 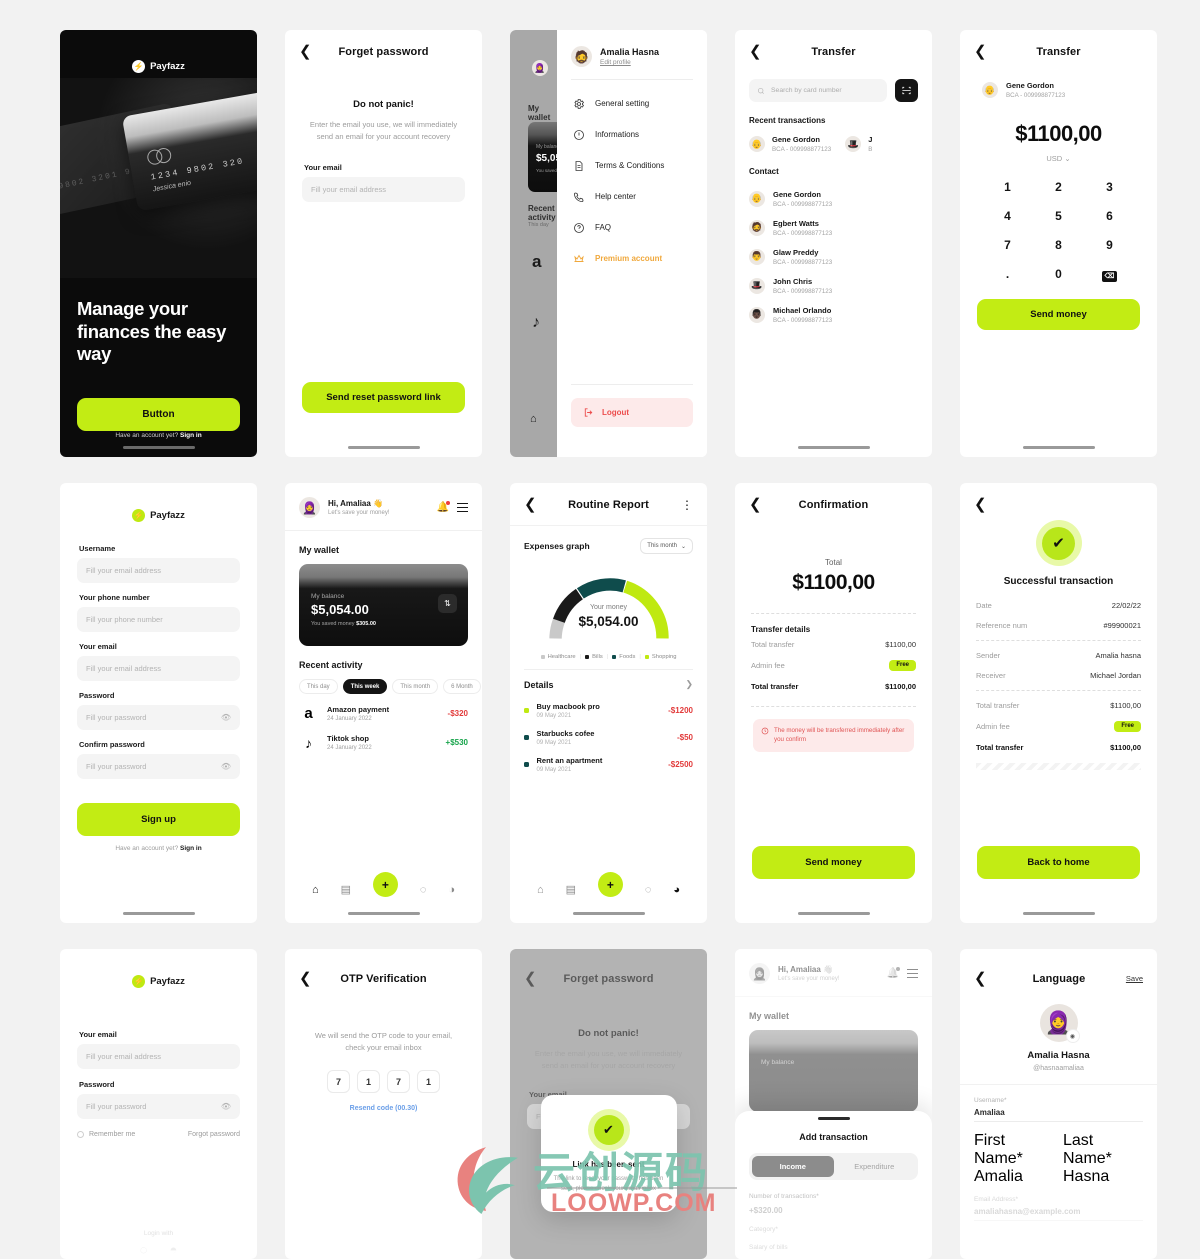 I want to click on menu-item-premium-account: Premium account, so click(x=632, y=258).